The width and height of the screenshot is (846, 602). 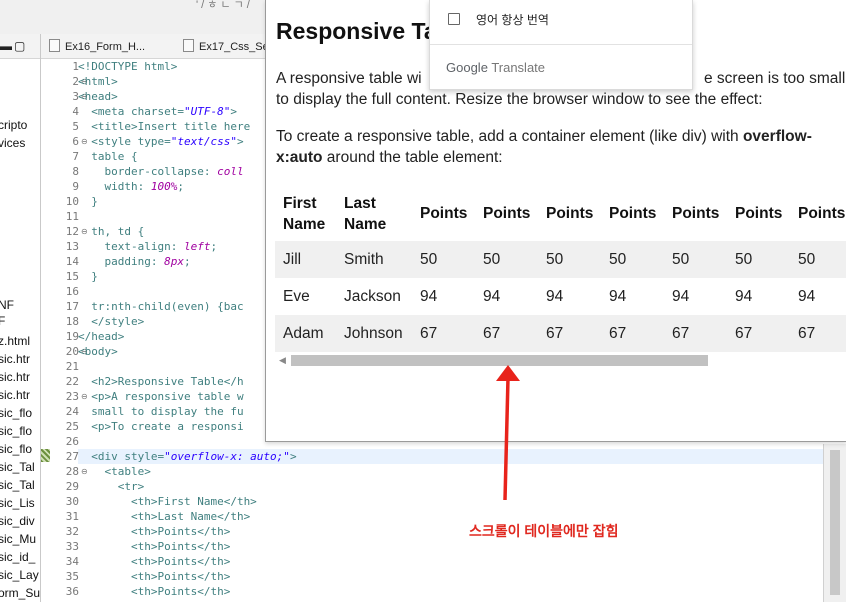 I want to click on arrow-shaft, so click(x=506, y=439).